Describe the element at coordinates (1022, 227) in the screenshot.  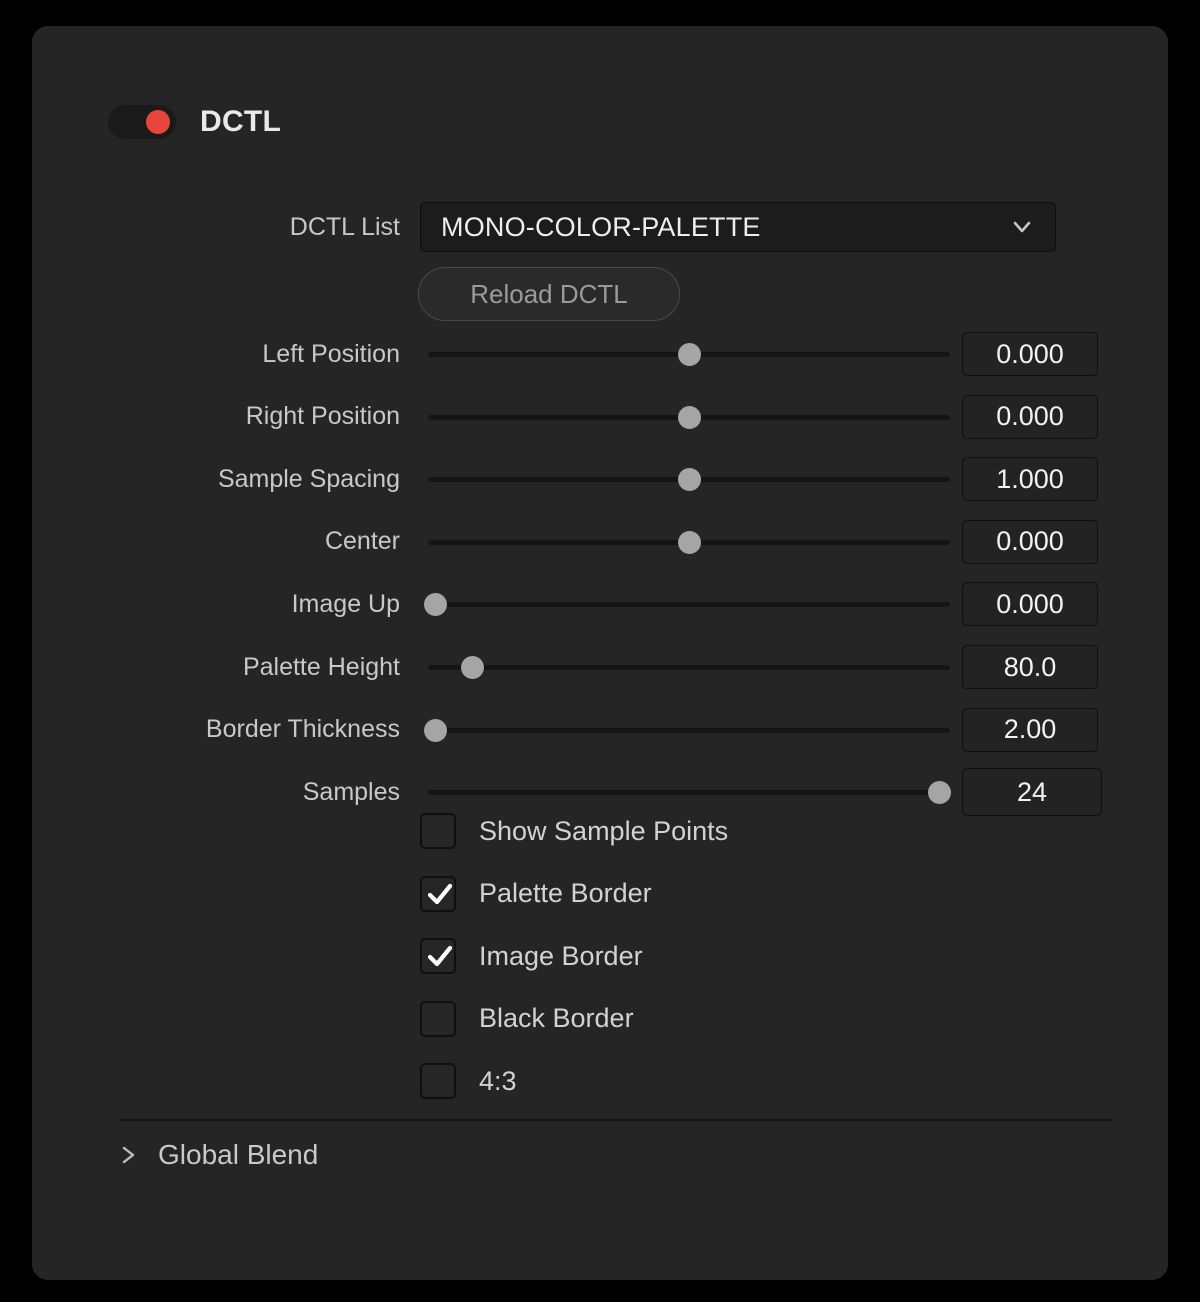
I see `chevron-down-icon` at that location.